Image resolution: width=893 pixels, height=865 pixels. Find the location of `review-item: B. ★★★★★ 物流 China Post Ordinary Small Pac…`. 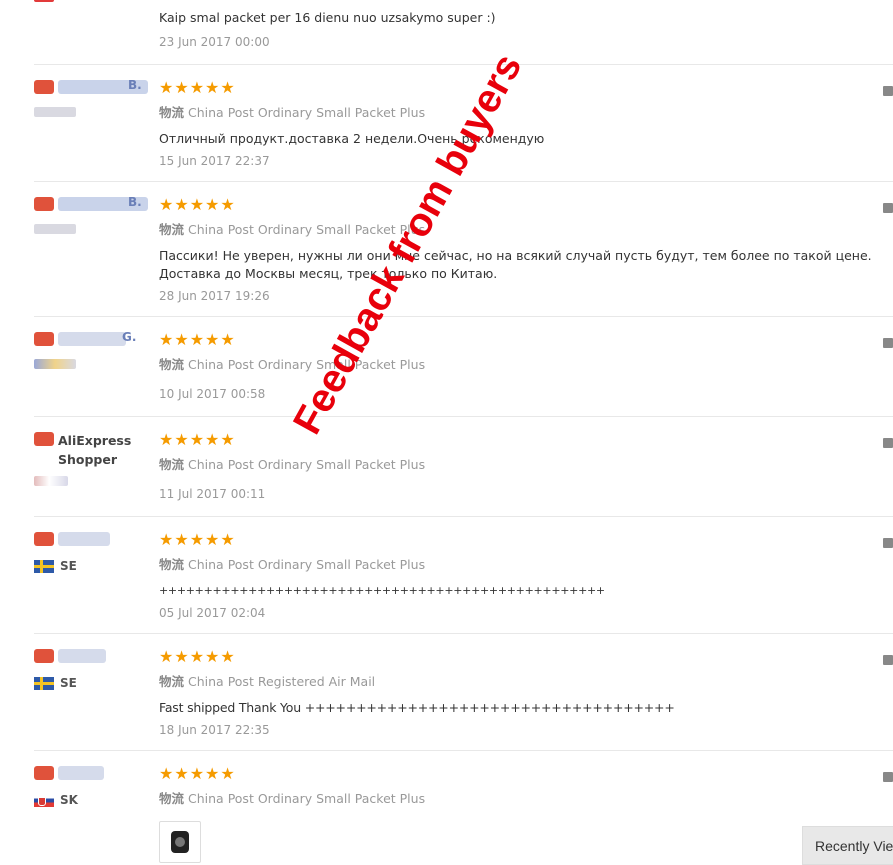

review-item: B. ★★★★★ 物流 China Post Ordinary Small Pac… is located at coordinates (463, 123).